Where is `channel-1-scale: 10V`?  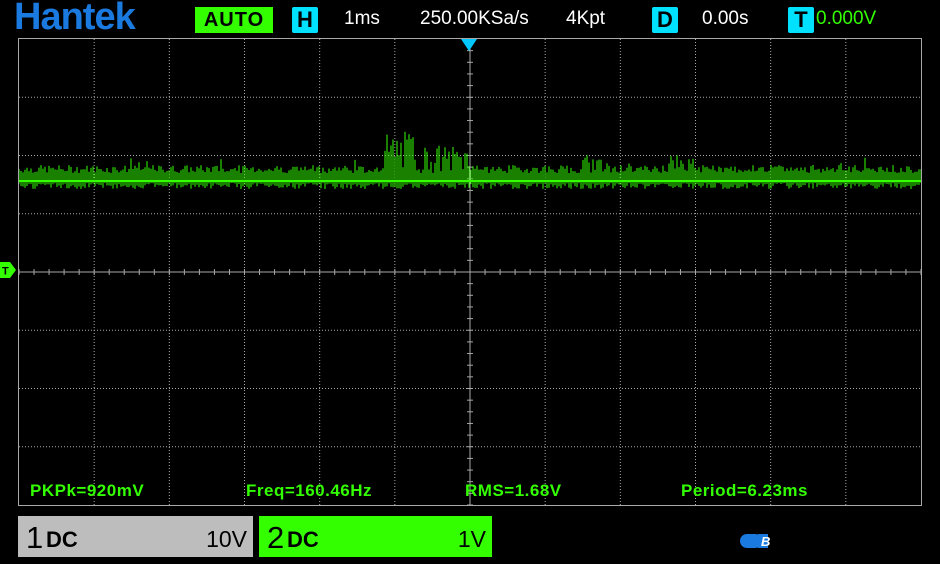
channel-1-scale: 10V is located at coordinates (226, 539).